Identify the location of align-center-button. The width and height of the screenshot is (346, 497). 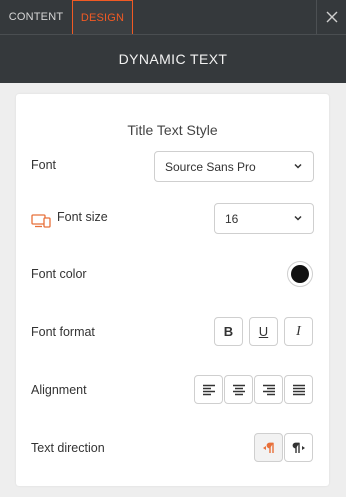
(238, 389).